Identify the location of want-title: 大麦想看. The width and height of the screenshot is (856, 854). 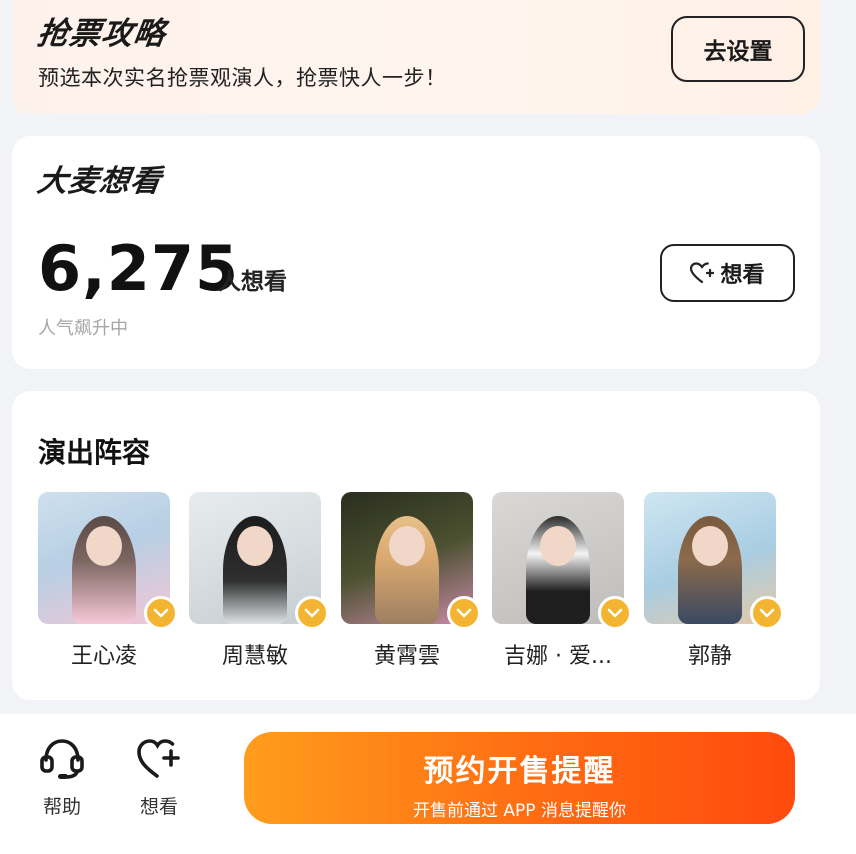
(100, 178).